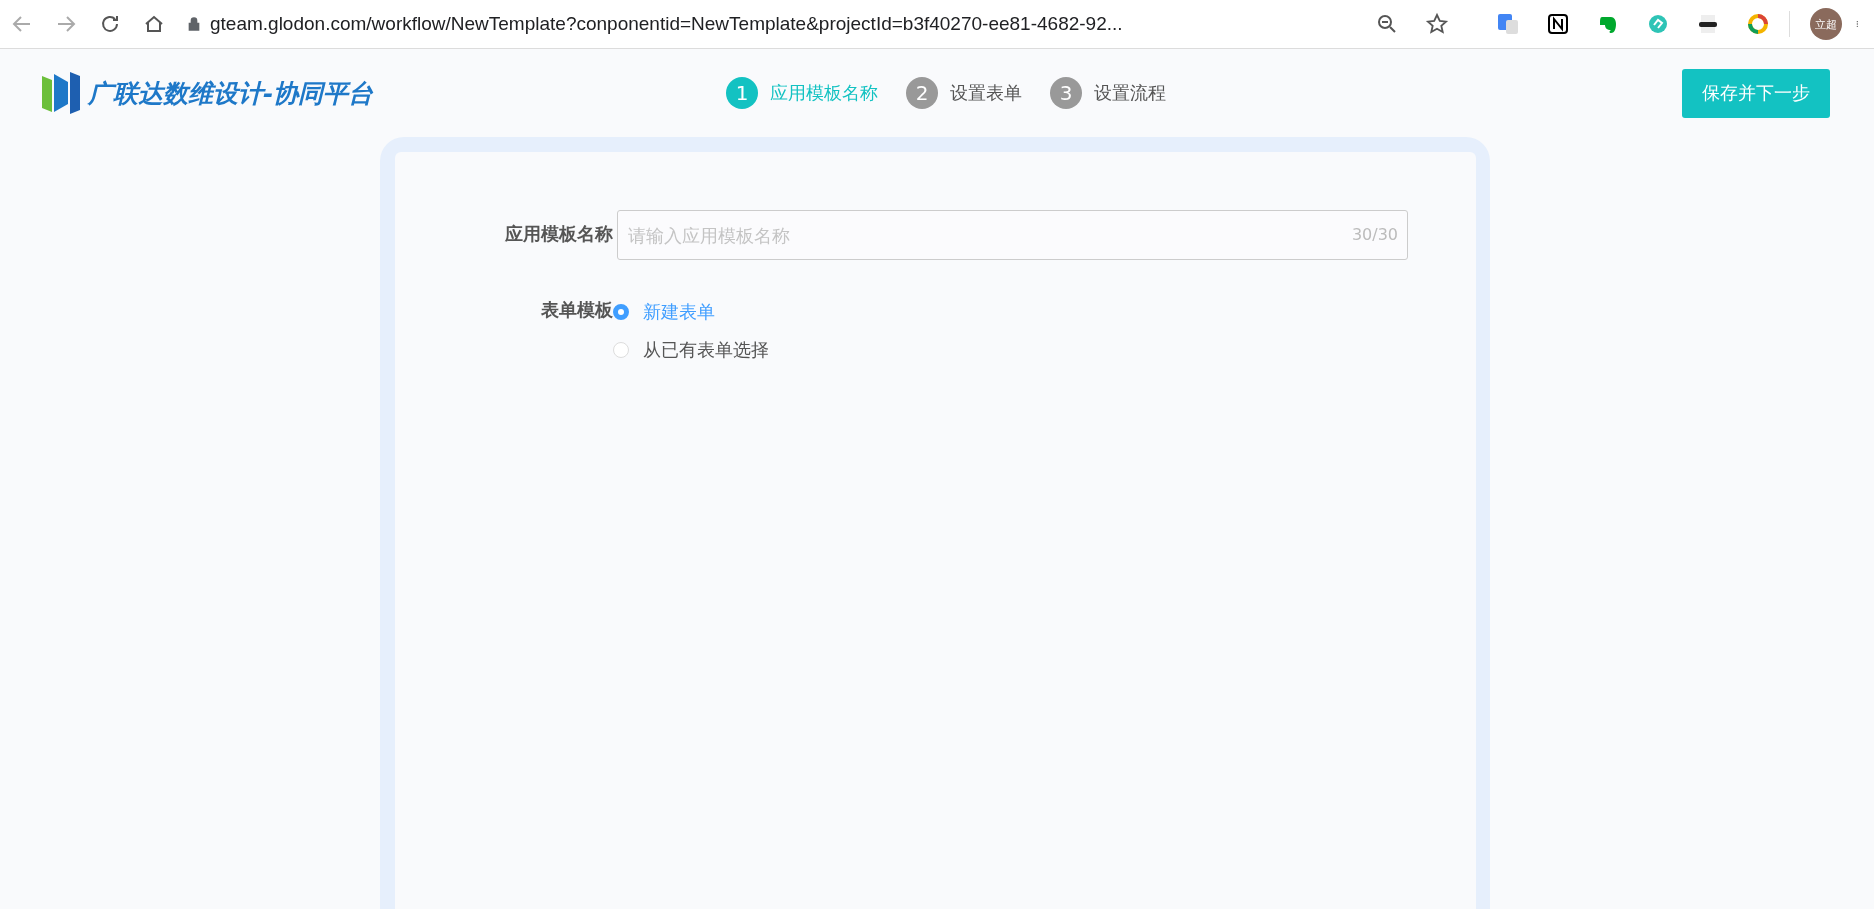 This screenshot has height=909, width=1874. I want to click on radio-icon, so click(621, 312).